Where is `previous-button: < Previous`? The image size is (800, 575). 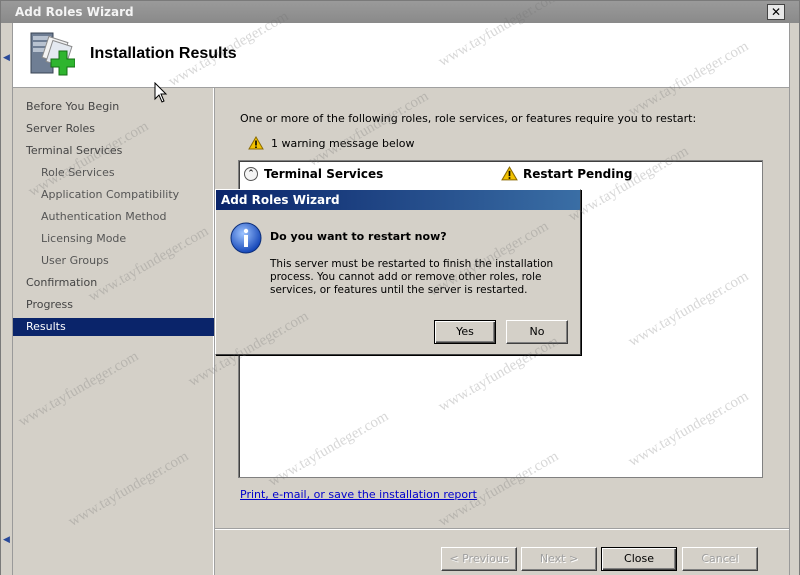
previous-button: < Previous is located at coordinates (479, 559).